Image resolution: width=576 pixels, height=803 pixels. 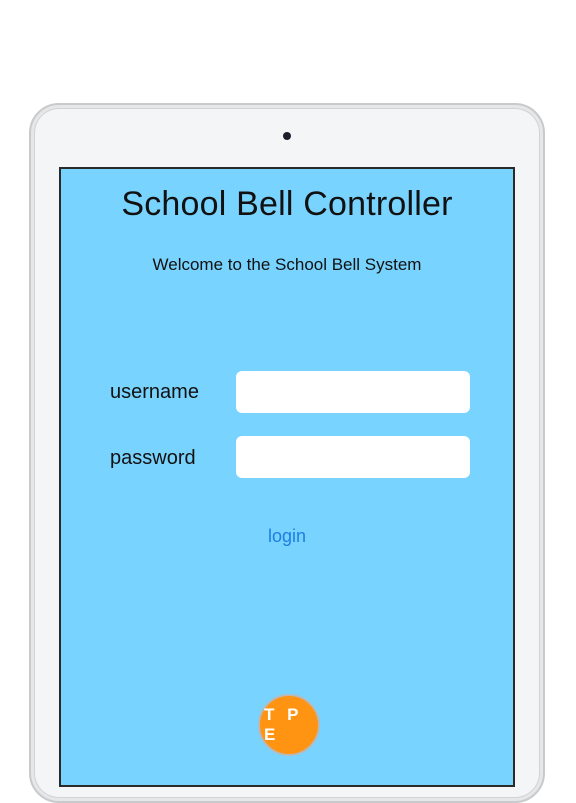 I want to click on password-label: password, so click(x=153, y=458).